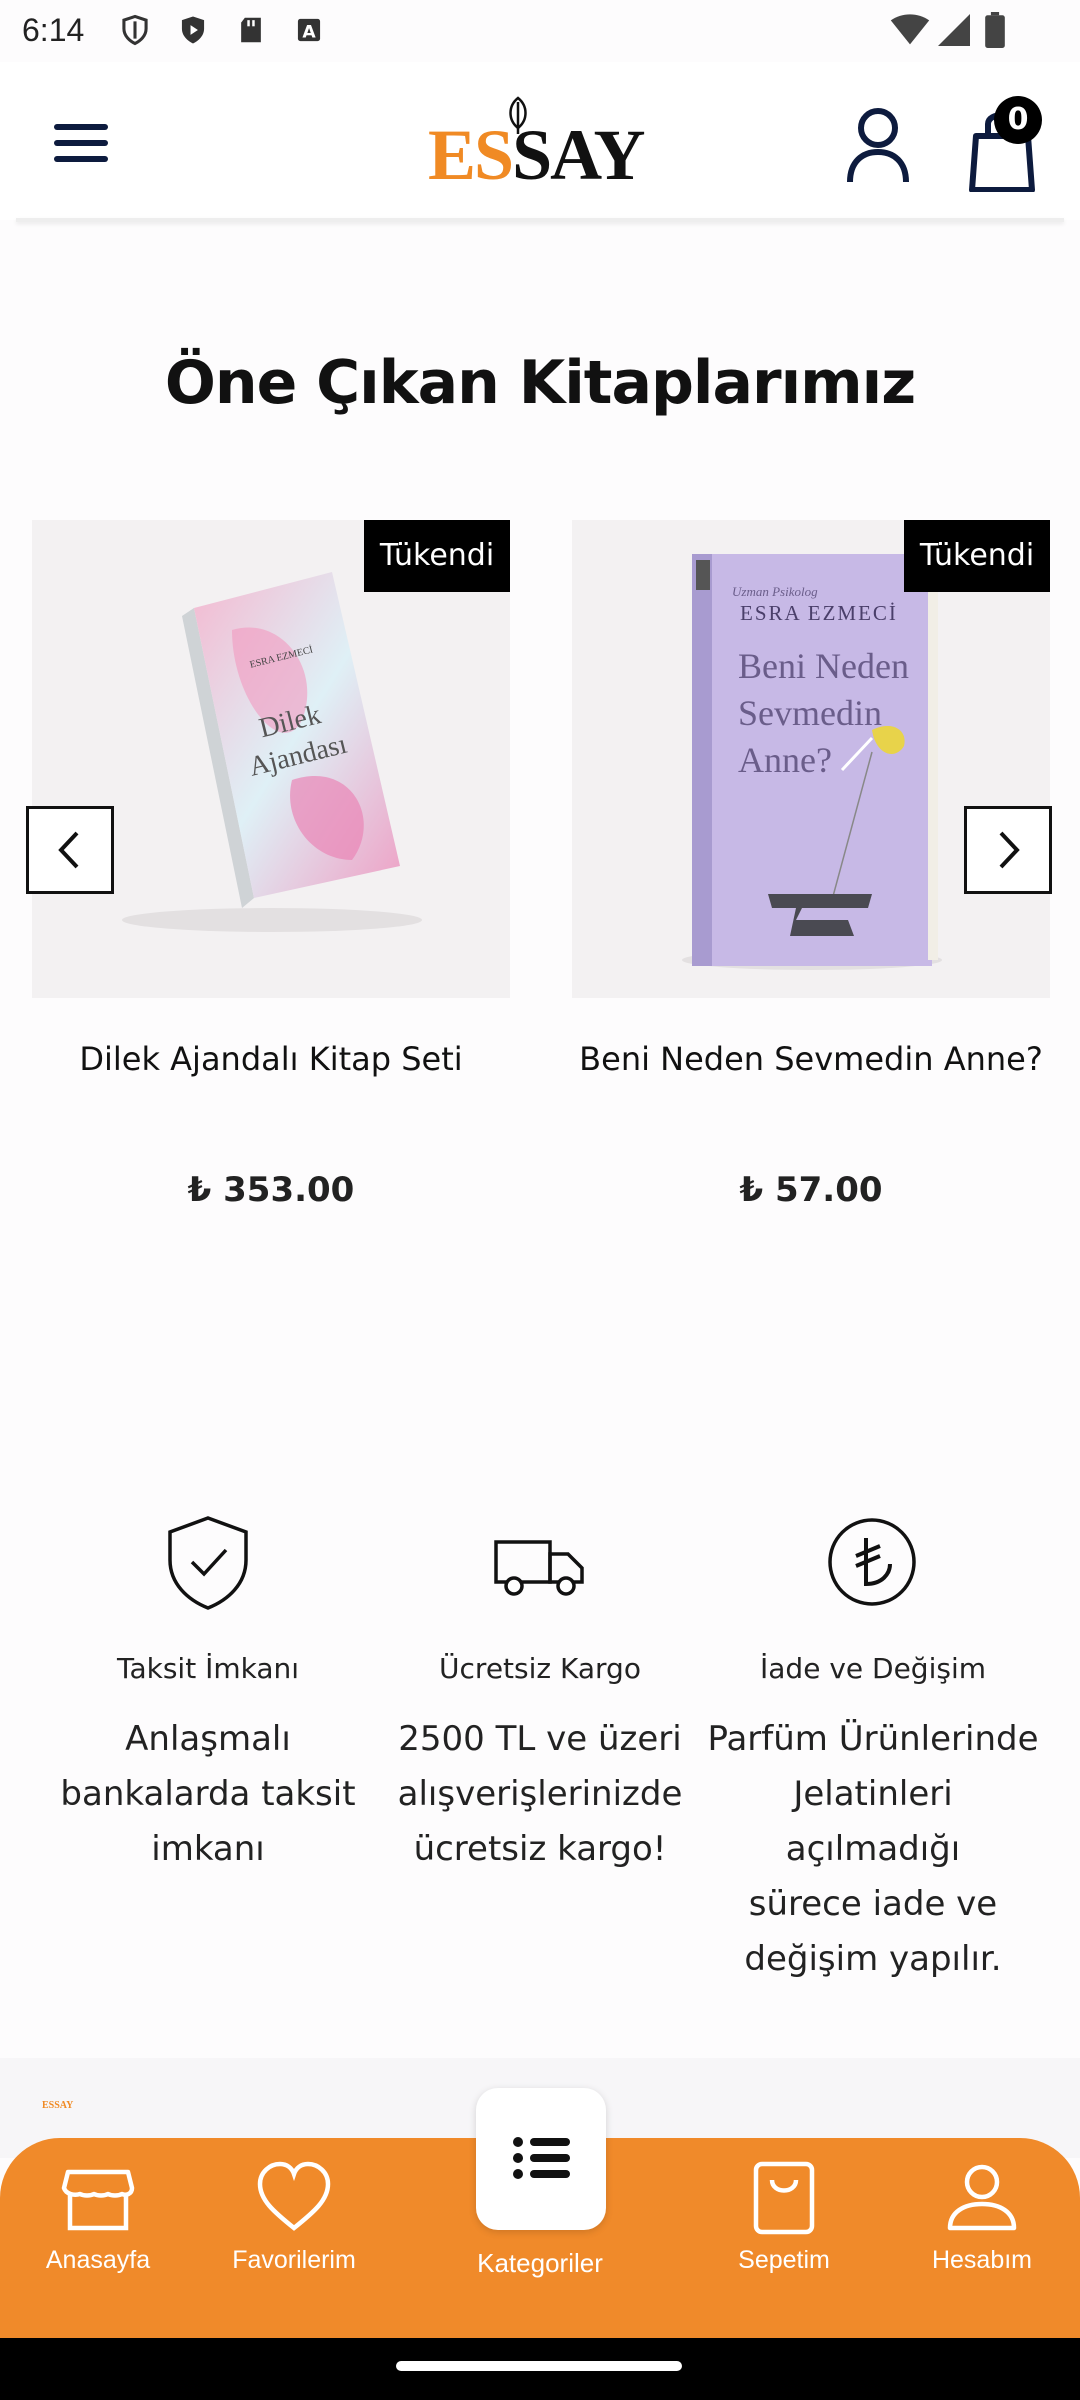 The image size is (1080, 2400). Describe the element at coordinates (872, 1562) in the screenshot. I see `lira-circle-icon` at that location.